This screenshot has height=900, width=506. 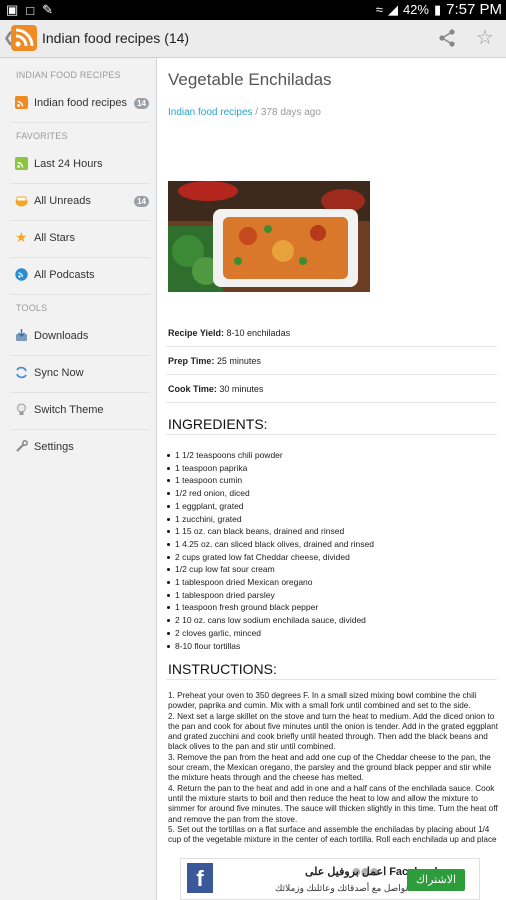 I want to click on sidebar-item-label: All Unreads, so click(x=62, y=201).